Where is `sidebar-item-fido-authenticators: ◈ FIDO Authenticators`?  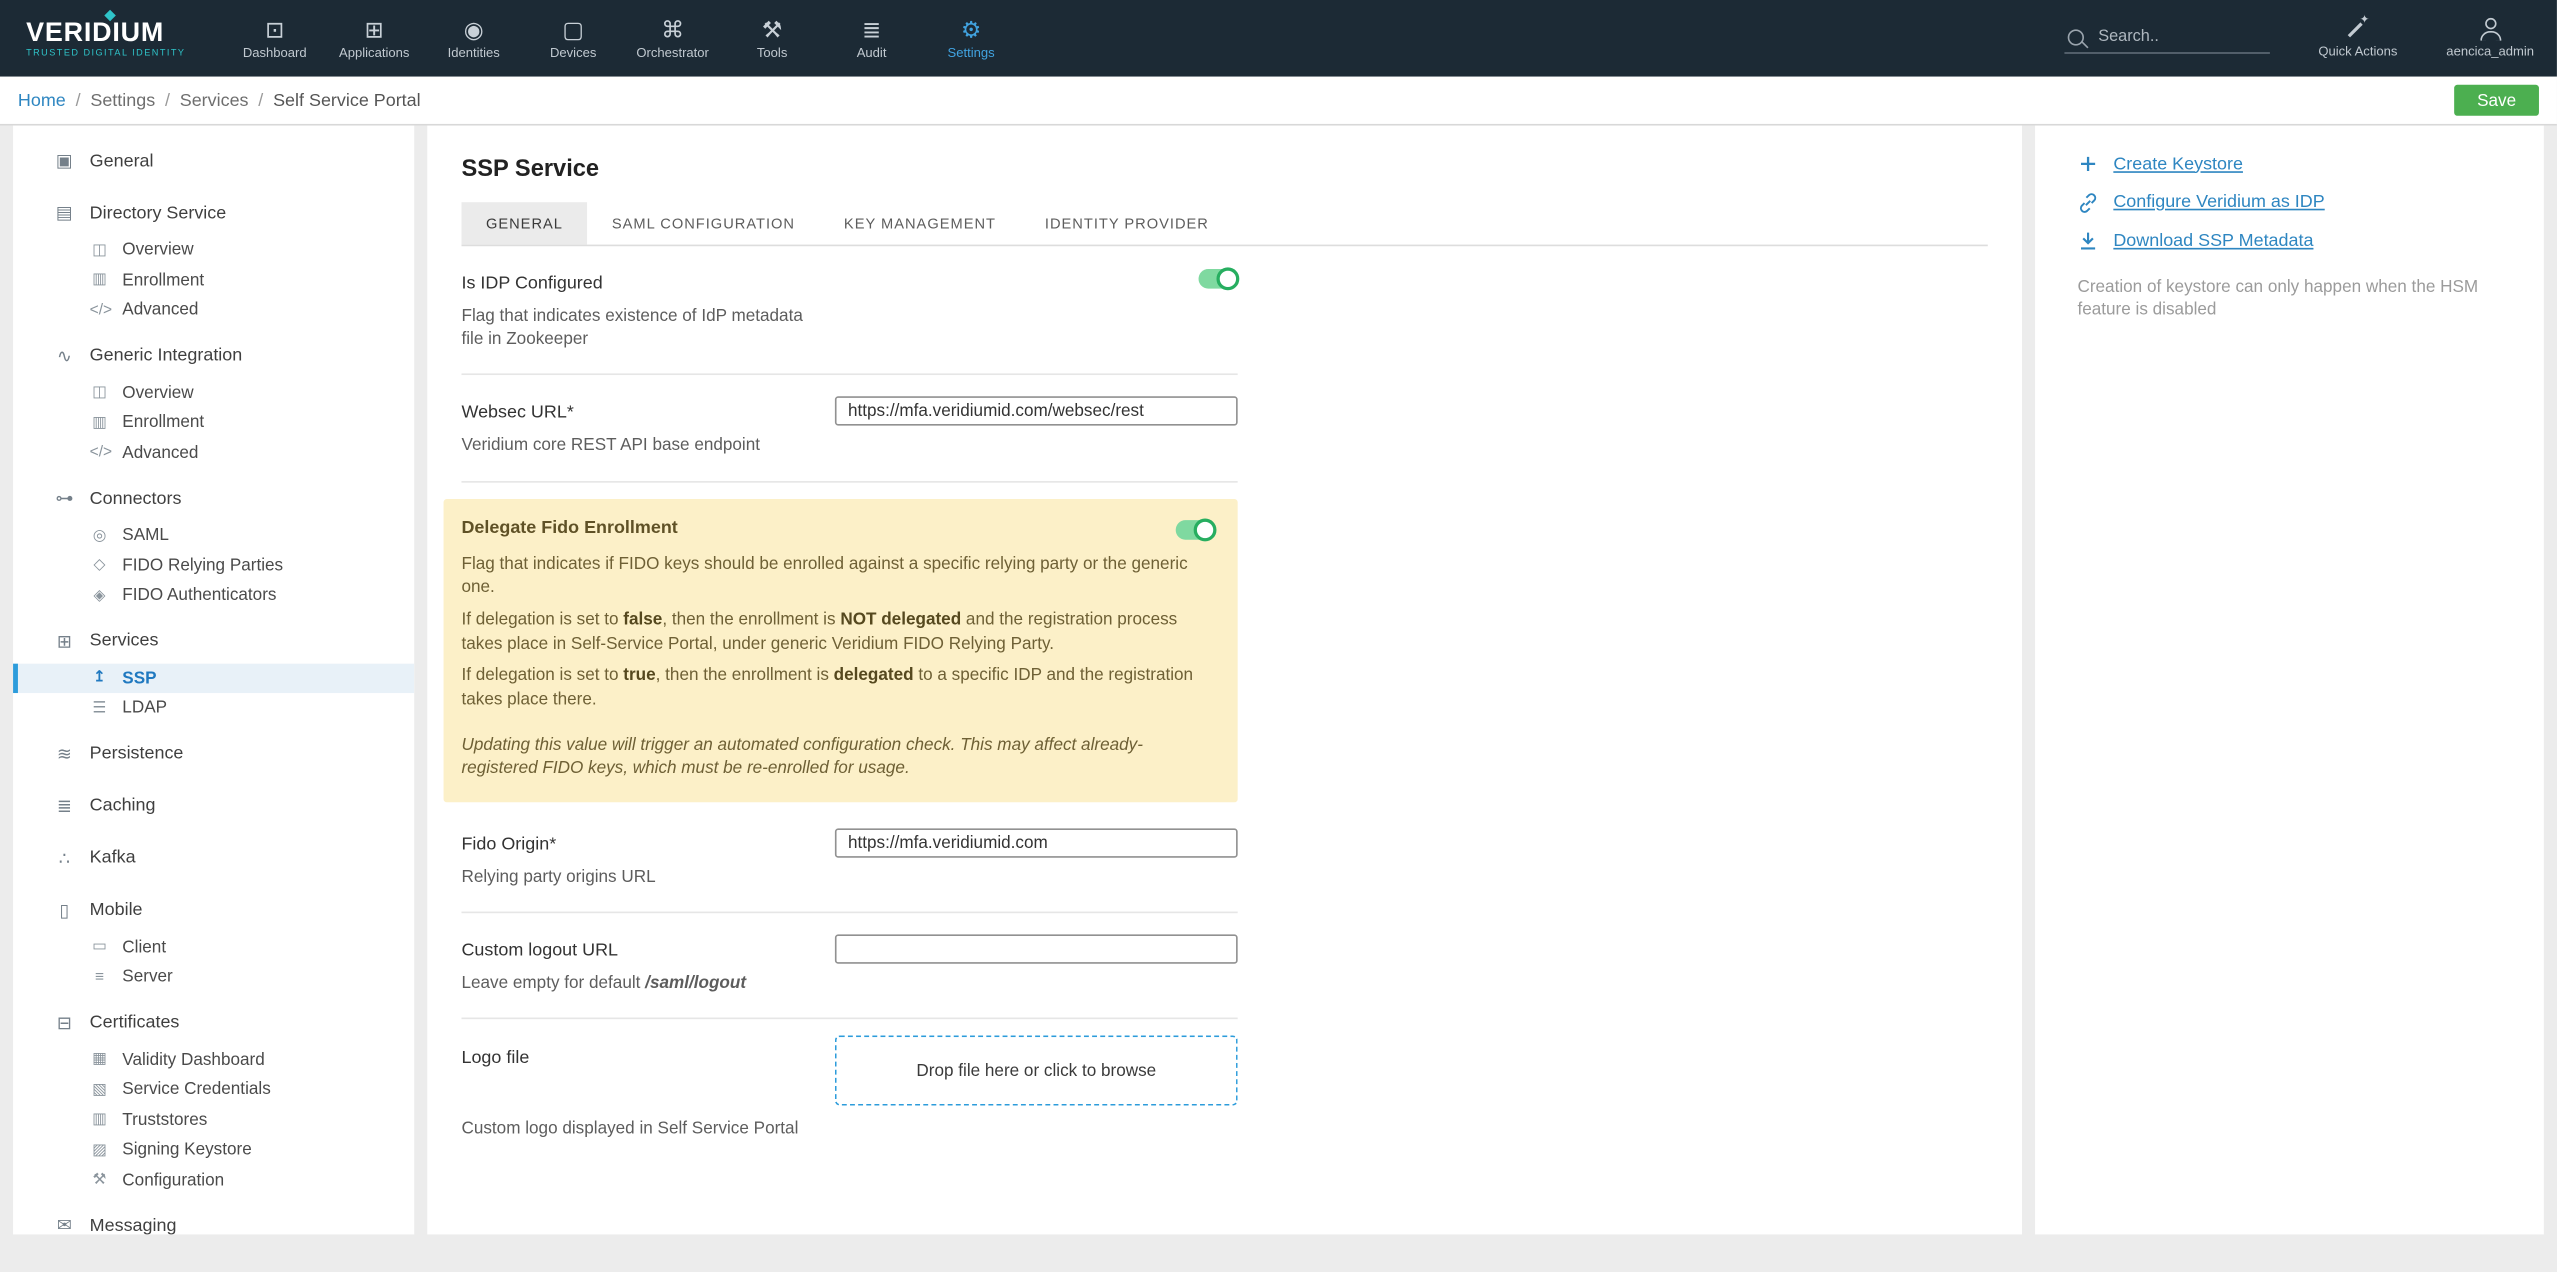 sidebar-item-fido-authenticators: ◈ FIDO Authenticators is located at coordinates (213, 596).